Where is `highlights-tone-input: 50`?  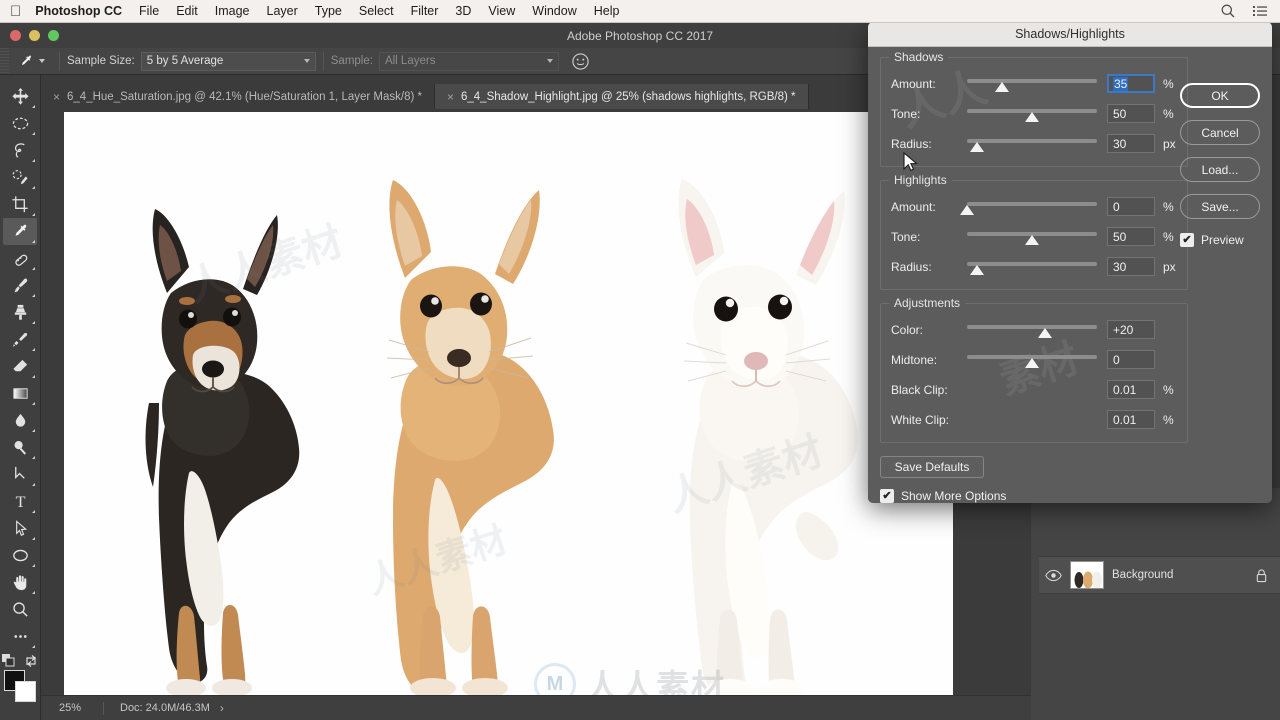 highlights-tone-input: 50 is located at coordinates (1131, 236).